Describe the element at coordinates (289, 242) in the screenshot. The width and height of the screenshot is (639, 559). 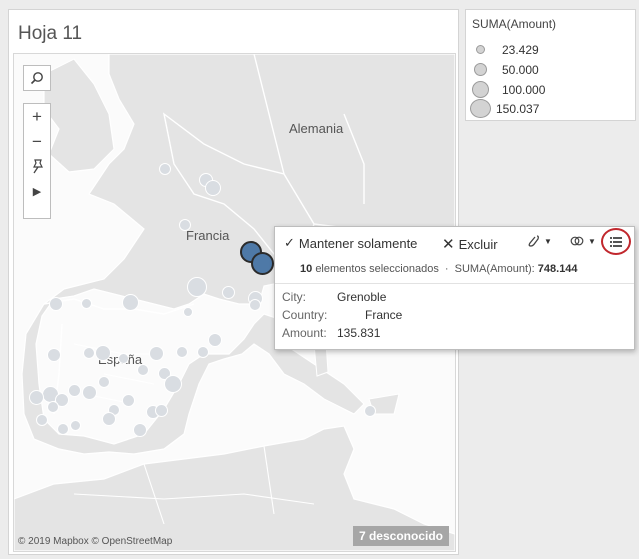
I see `check-icon: ✓` at that location.